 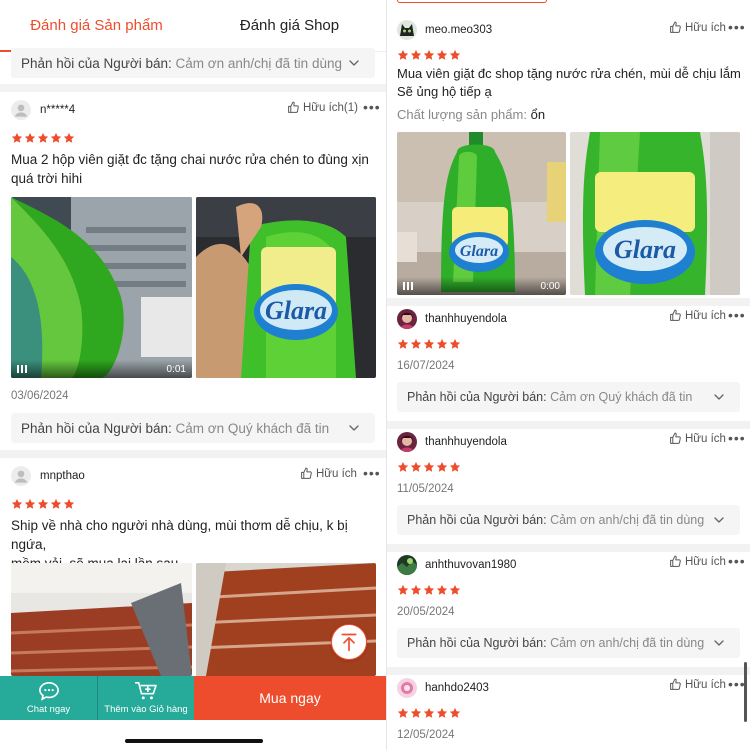 I want to click on video-duration: 0:00, so click(x=550, y=286).